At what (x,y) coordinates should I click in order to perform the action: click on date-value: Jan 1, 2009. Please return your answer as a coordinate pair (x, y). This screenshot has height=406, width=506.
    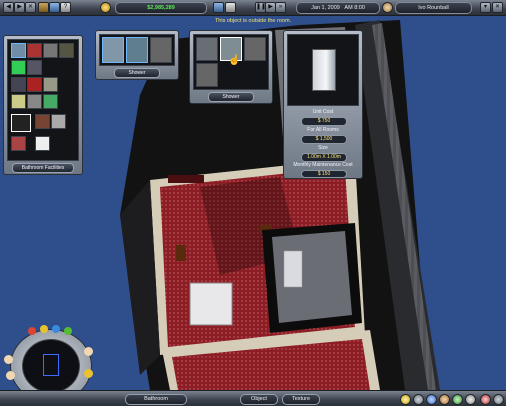
    Looking at the image, I should click on (325, 8).